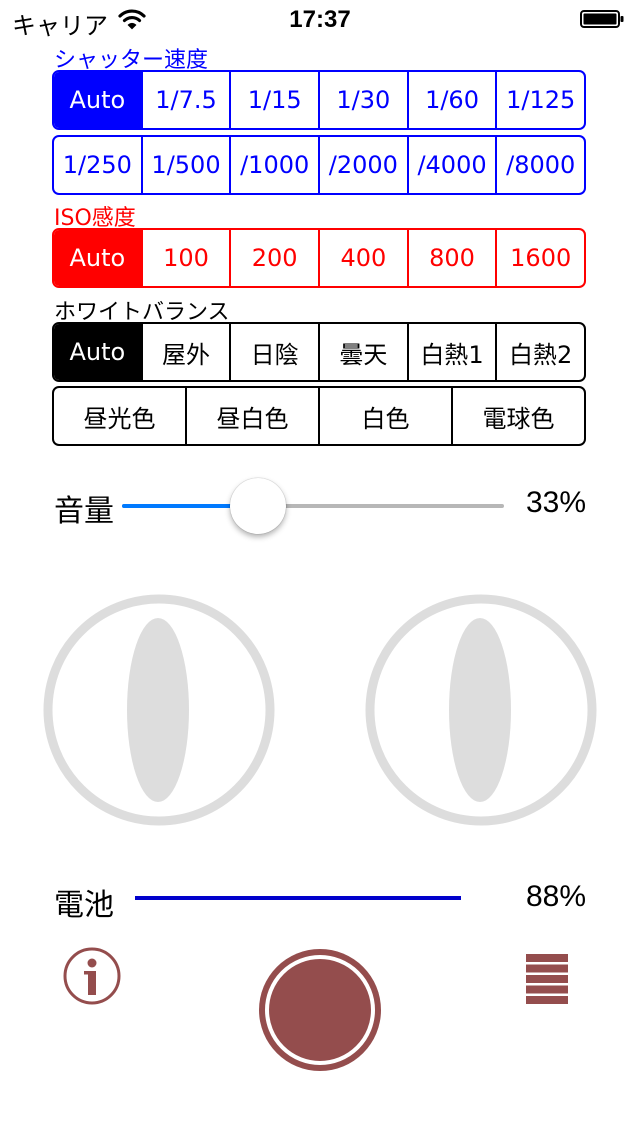 Image resolution: width=640 pixels, height=1136 pixels. What do you see at coordinates (602, 19) in the screenshot?
I see `battery-status-icon` at bounding box center [602, 19].